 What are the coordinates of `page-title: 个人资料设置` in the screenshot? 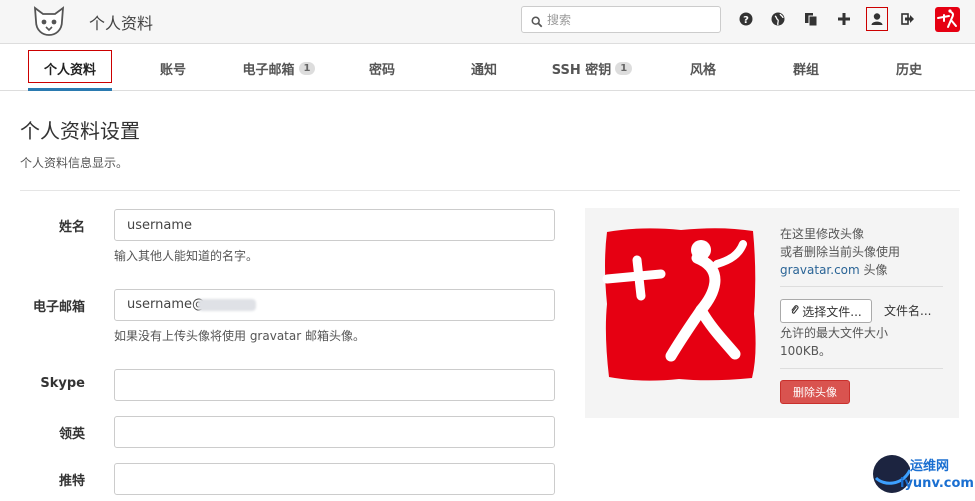 It's located at (80, 131).